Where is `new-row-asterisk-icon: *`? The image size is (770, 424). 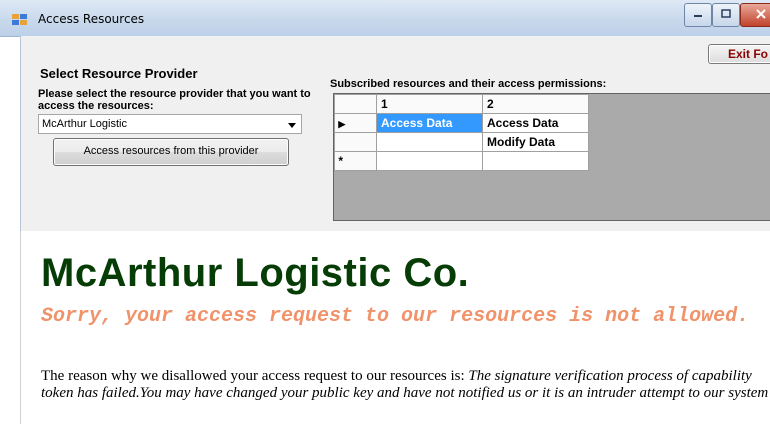
new-row-asterisk-icon: * is located at coordinates (355, 161).